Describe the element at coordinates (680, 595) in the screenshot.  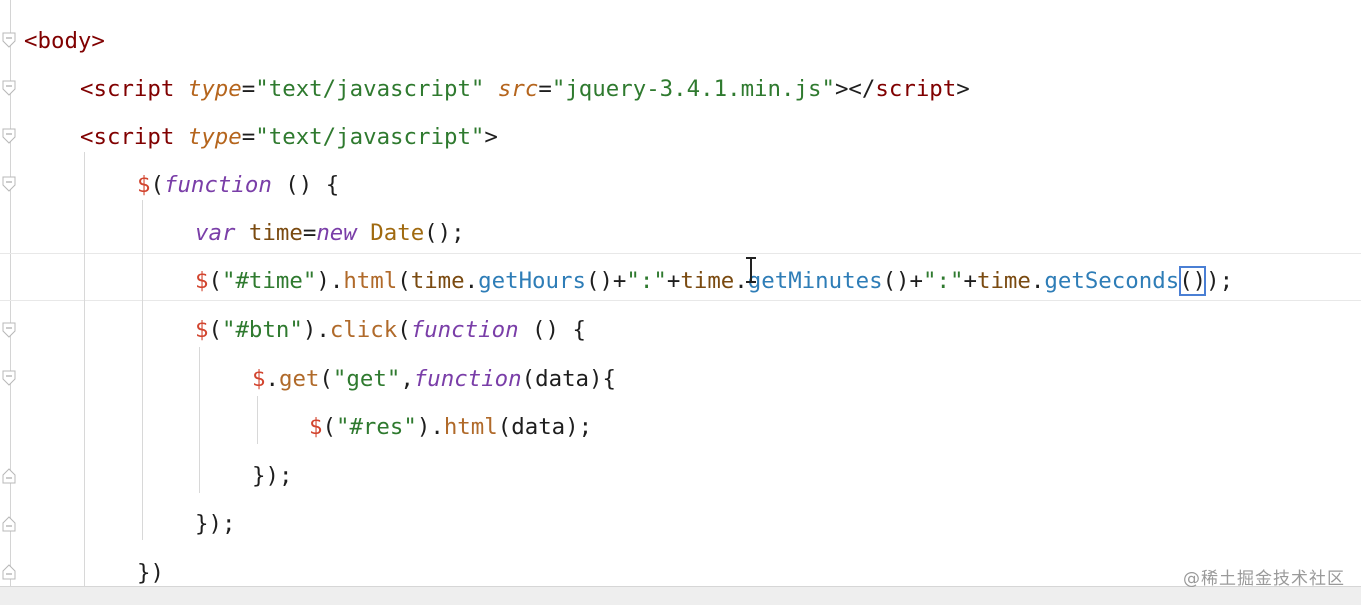
I see `horizontal-scrollbar` at that location.